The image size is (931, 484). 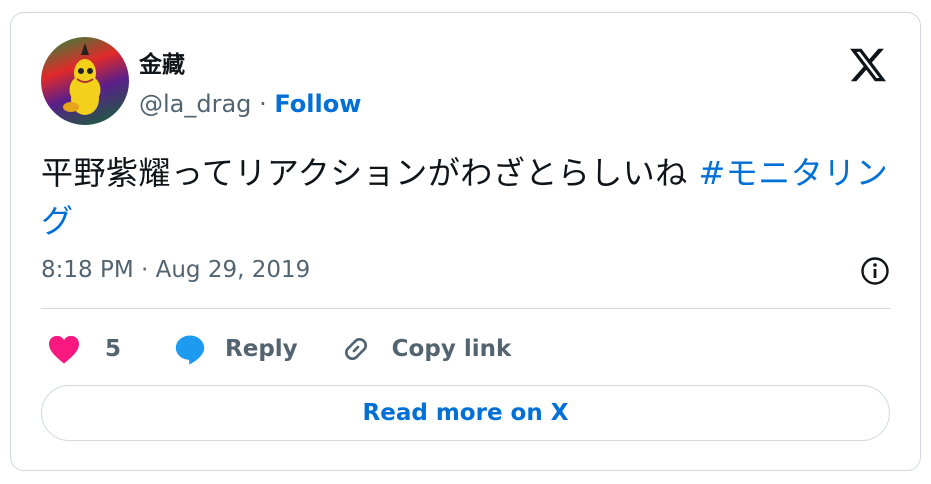 What do you see at coordinates (465, 413) in the screenshot?
I see `read-more-button: Read more on X` at bounding box center [465, 413].